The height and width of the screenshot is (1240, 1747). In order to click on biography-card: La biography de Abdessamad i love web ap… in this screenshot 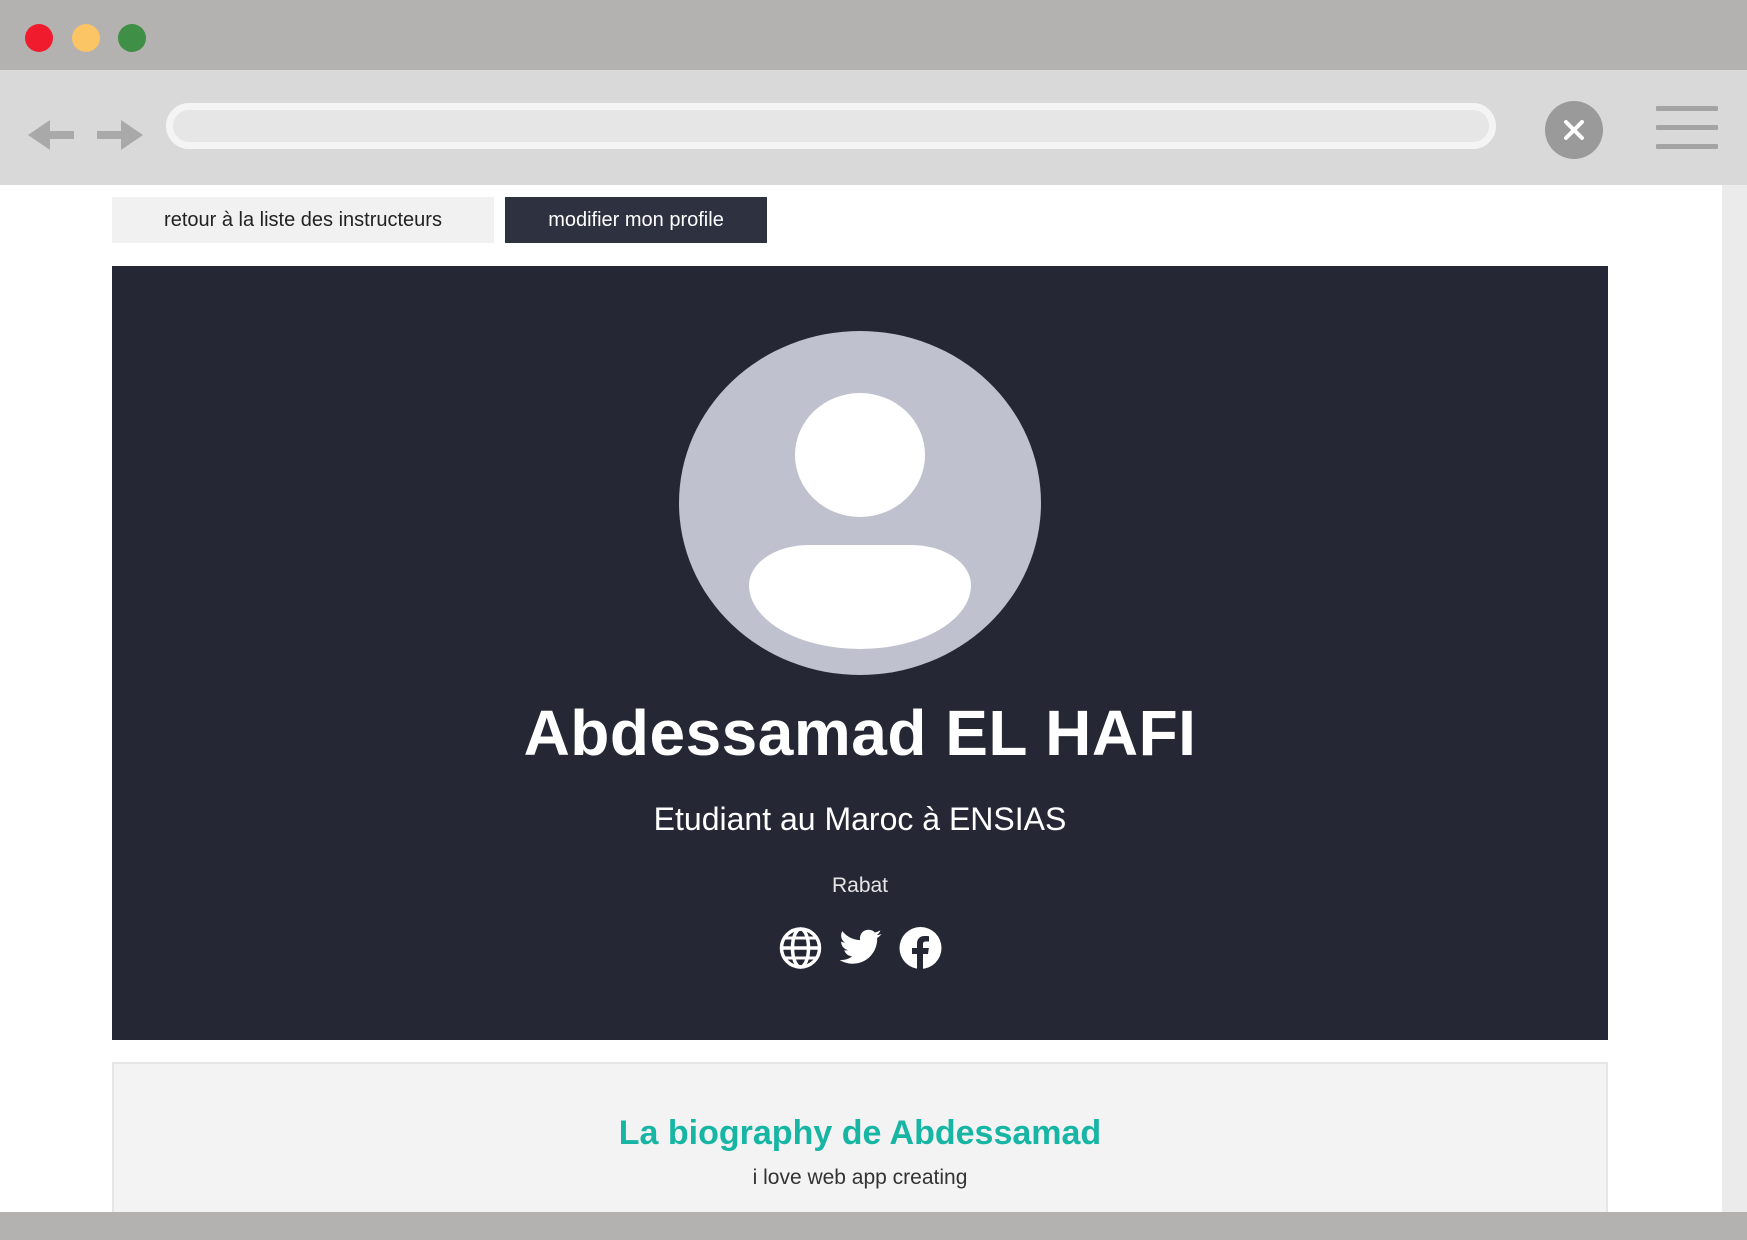, I will do `click(860, 1137)`.